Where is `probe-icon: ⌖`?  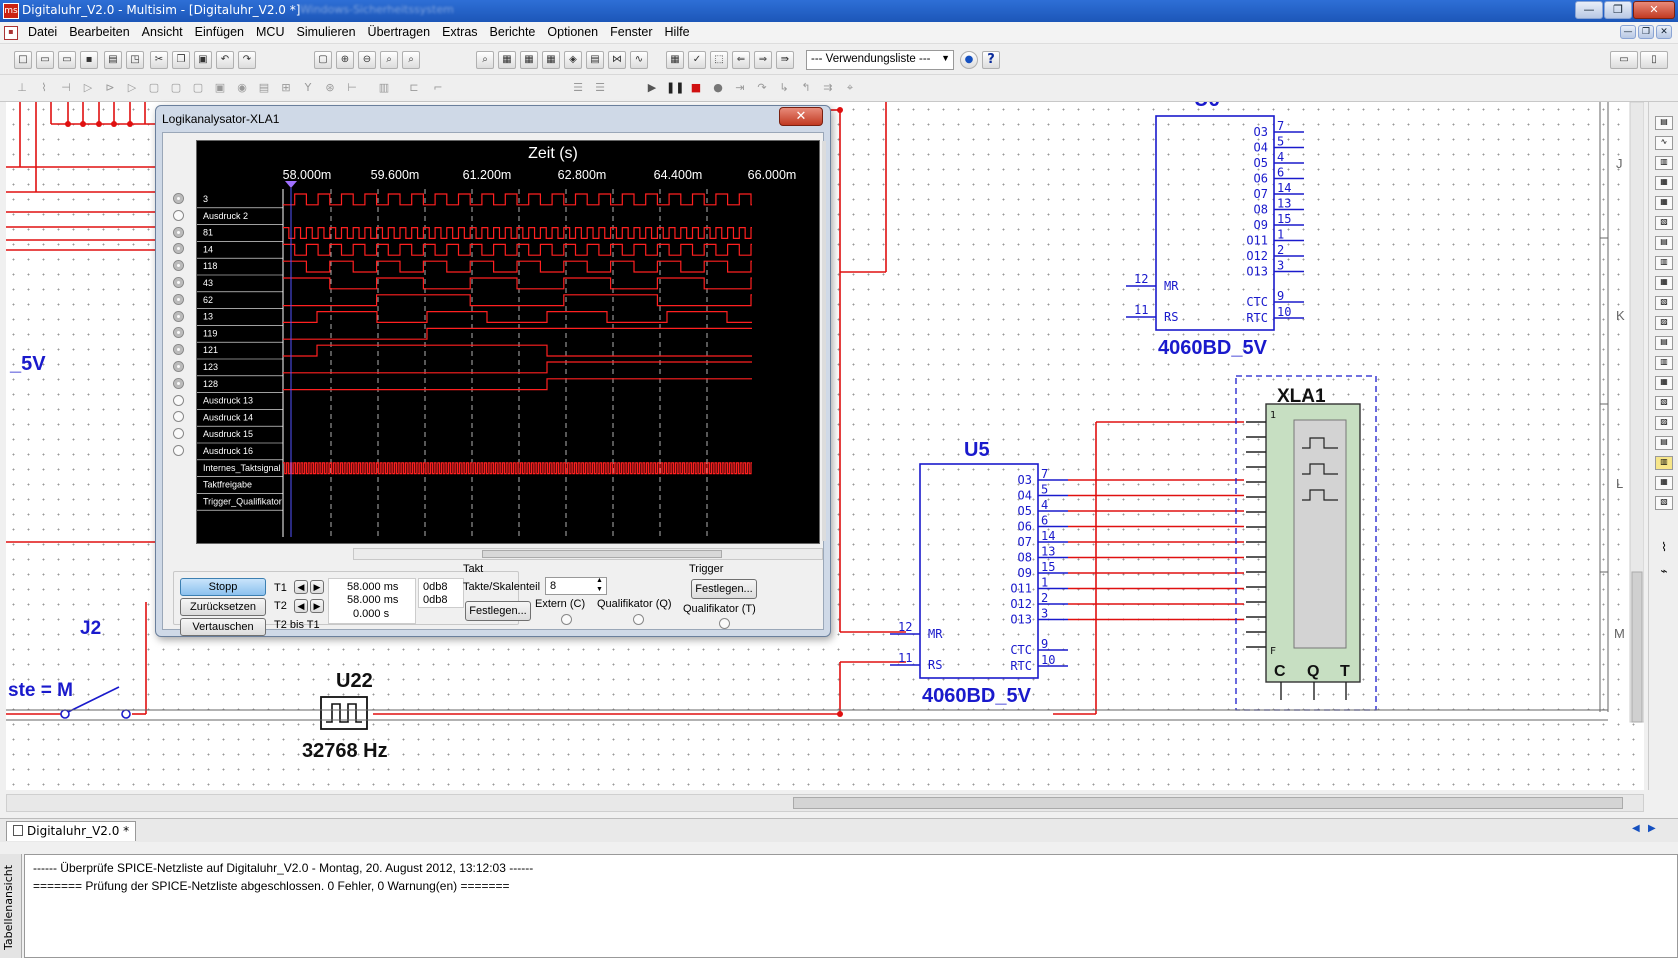
probe-icon: ⌖ is located at coordinates (850, 88).